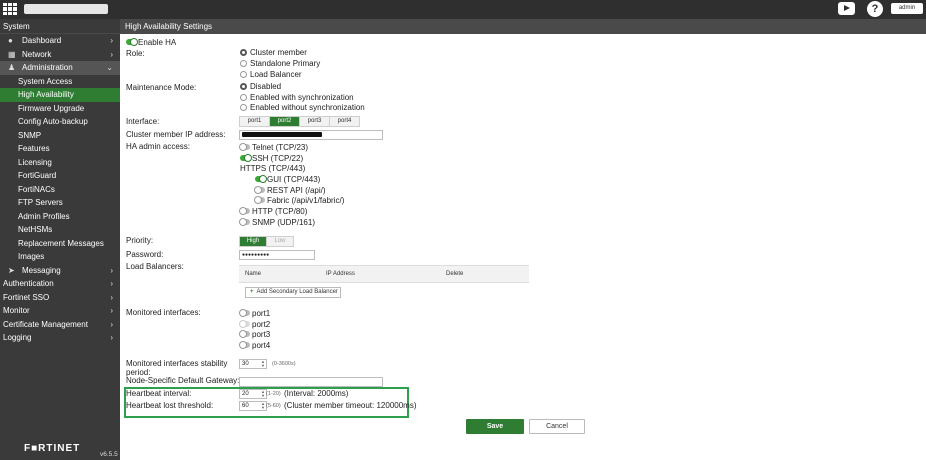  Describe the element at coordinates (302, 108) in the screenshot. I see `maintenance-radio-without-sync: Enabled without synchronization` at that location.